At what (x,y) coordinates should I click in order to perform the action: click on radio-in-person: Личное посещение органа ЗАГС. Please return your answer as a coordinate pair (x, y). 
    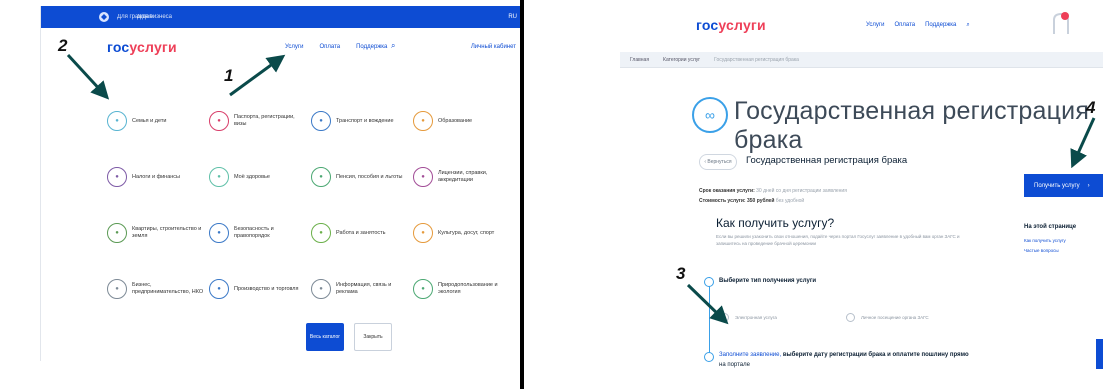
    Looking at the image, I should click on (887, 317).